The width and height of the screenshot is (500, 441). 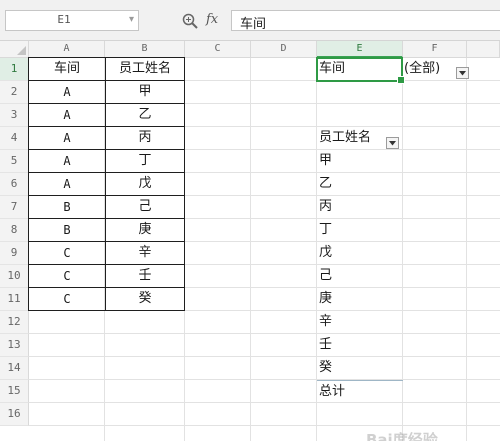 I want to click on formula-content: 车间, so click(x=253, y=24).